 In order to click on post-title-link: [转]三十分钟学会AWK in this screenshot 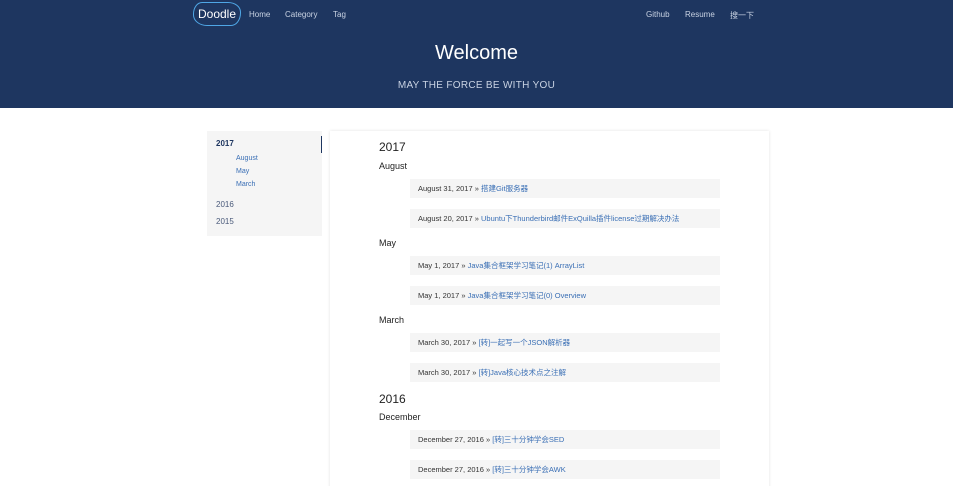, I will do `click(528, 469)`.